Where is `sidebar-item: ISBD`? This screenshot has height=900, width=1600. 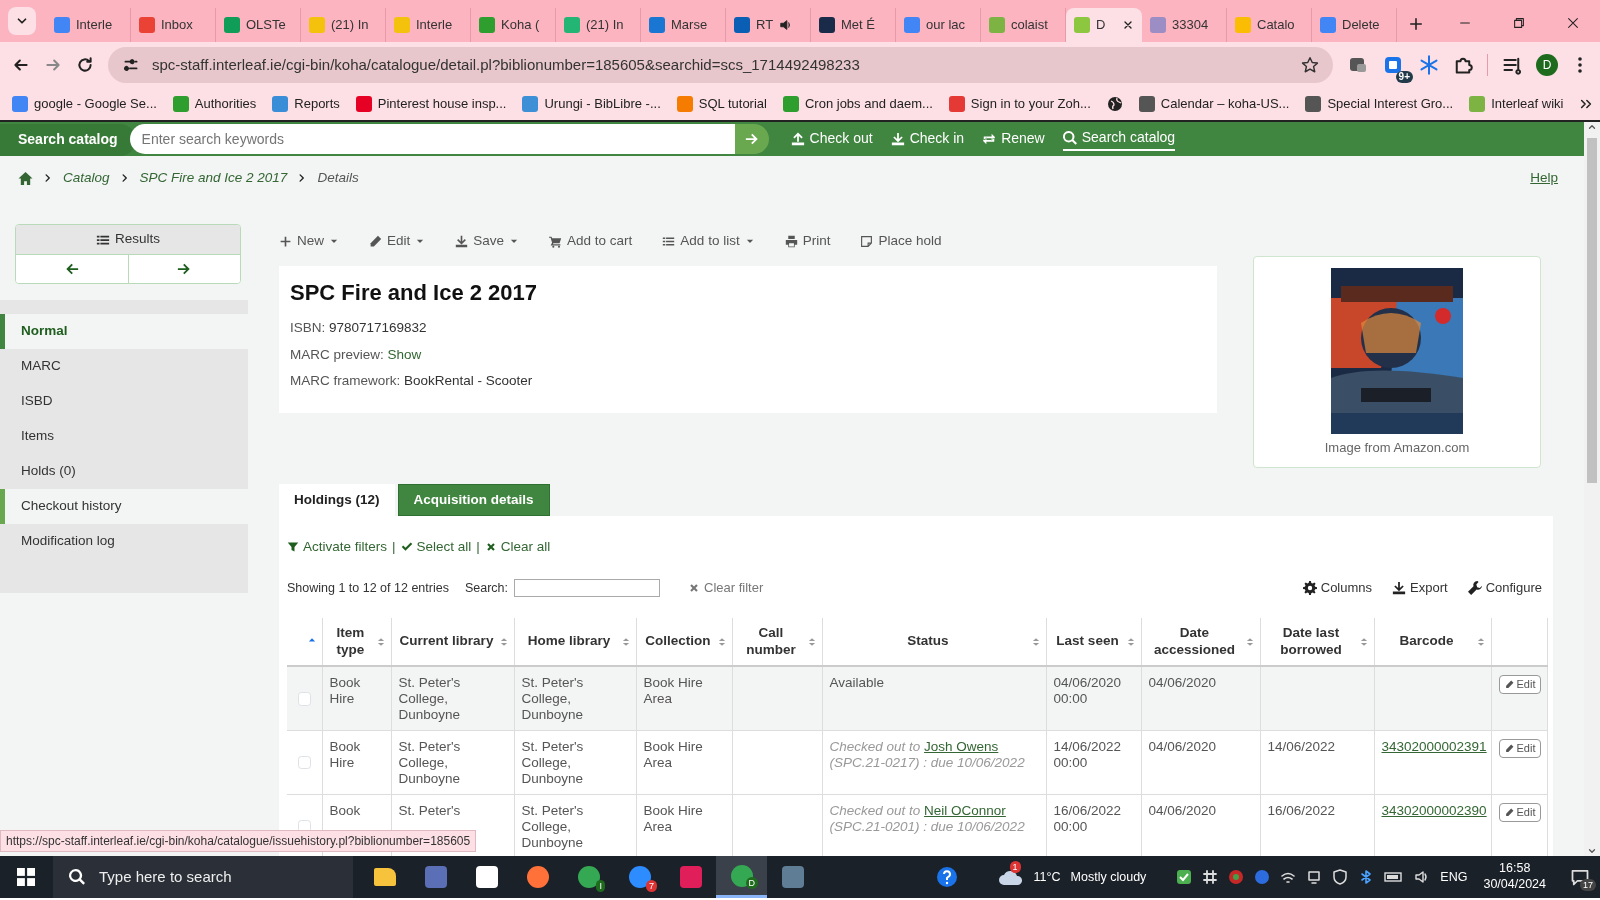
sidebar-item: ISBD is located at coordinates (124, 401).